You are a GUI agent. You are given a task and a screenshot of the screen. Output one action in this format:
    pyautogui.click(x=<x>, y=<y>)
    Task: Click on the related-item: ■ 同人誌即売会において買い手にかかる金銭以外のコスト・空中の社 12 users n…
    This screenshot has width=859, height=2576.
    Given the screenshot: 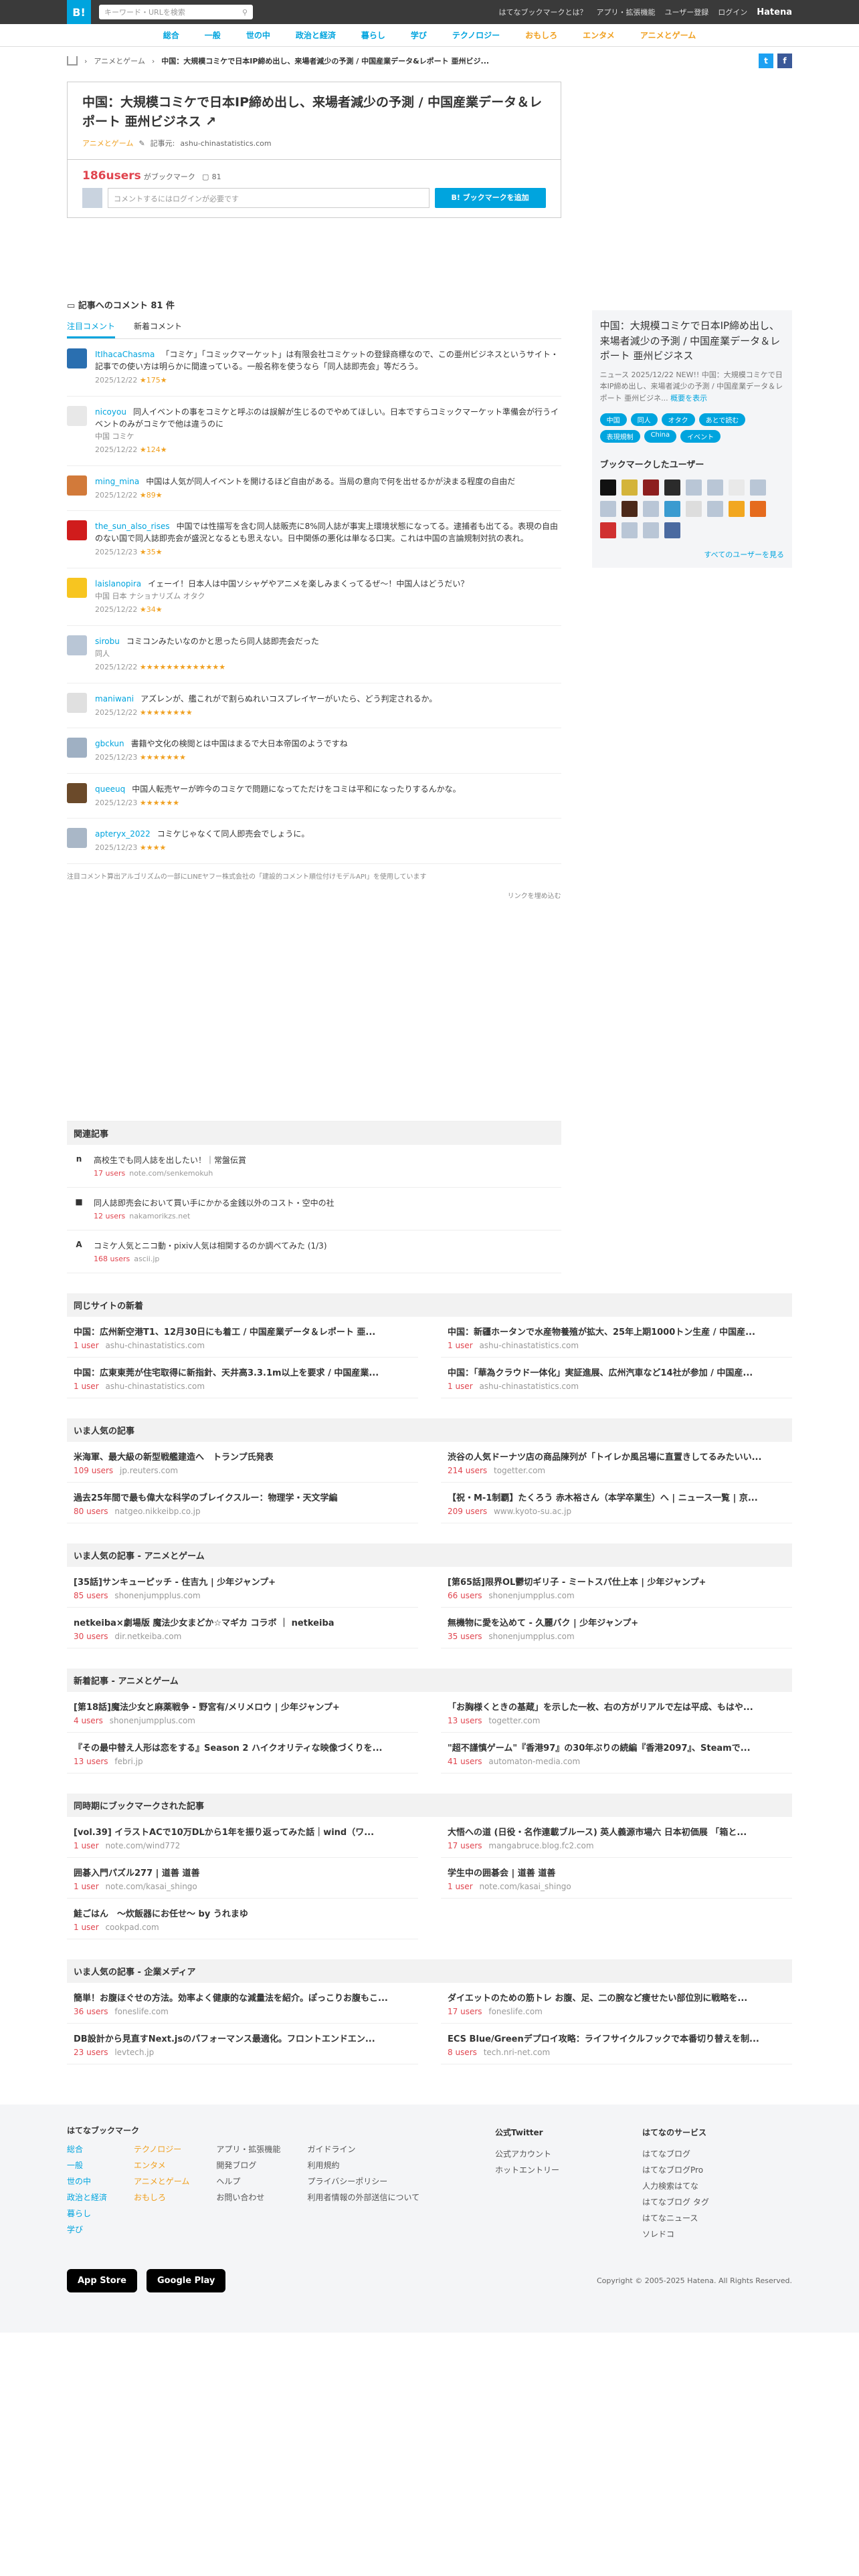 What is the action you would take?
    pyautogui.click(x=314, y=1209)
    